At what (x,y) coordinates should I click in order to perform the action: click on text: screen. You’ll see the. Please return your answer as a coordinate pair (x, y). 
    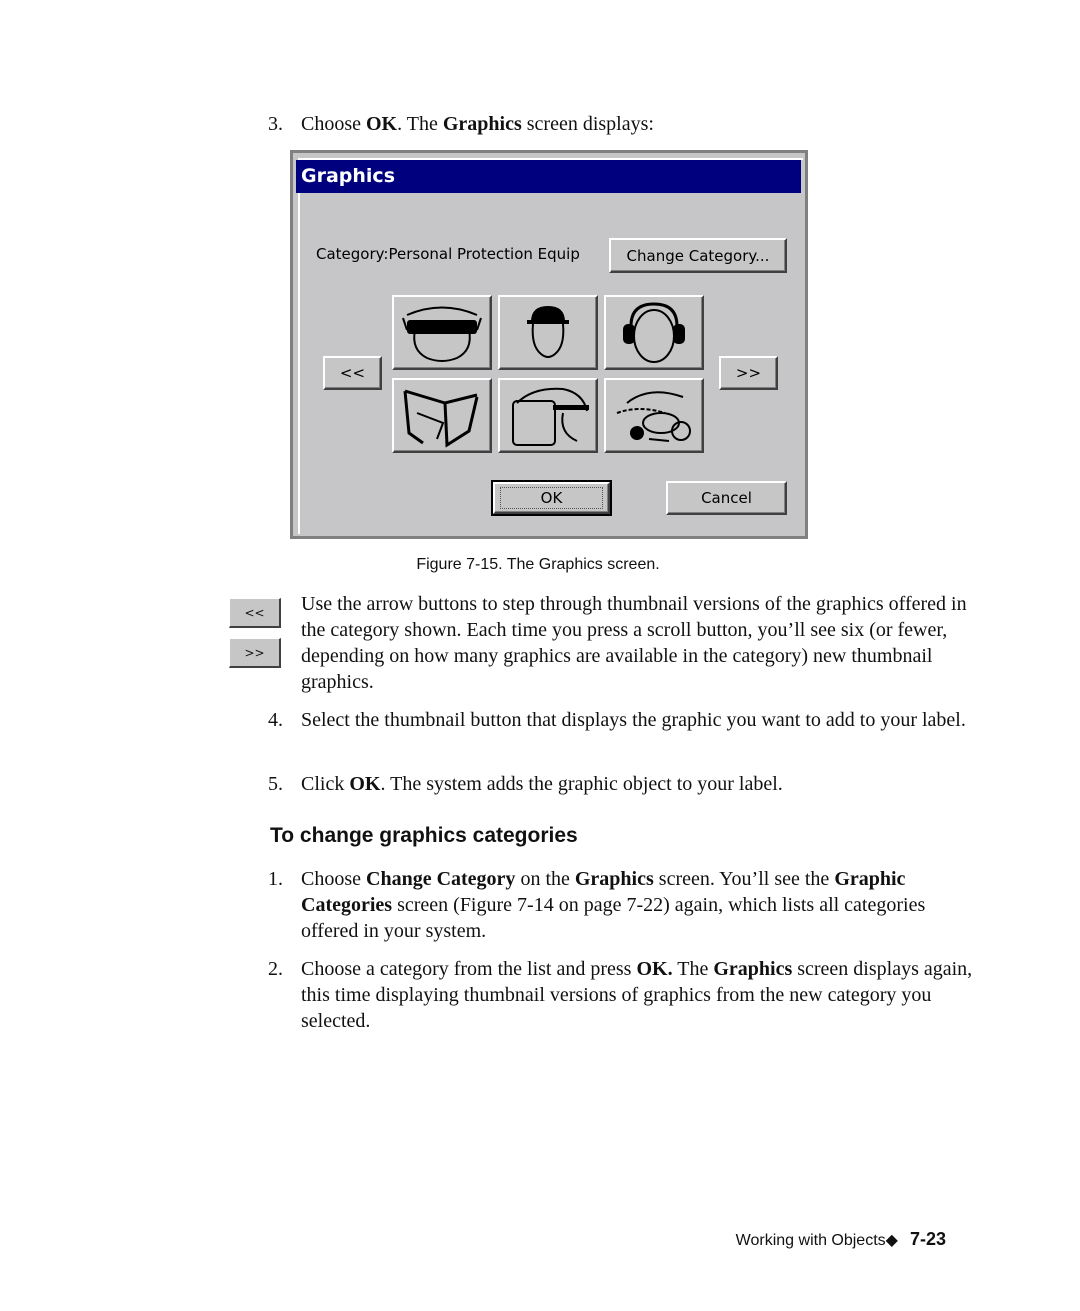
    Looking at the image, I should click on (744, 879).